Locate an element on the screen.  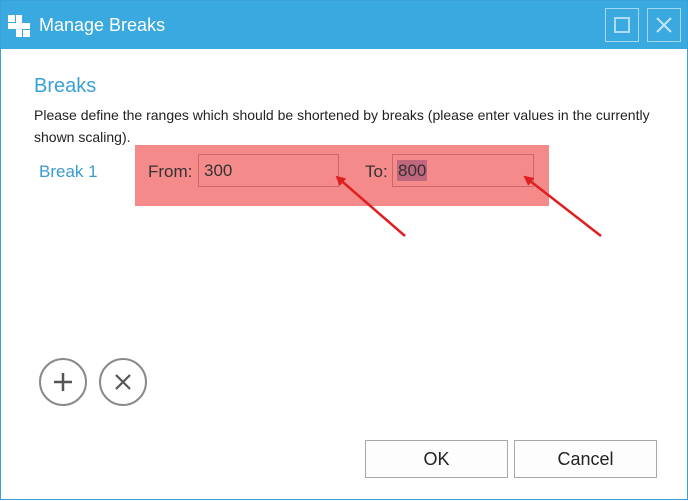
x-icon is located at coordinates (123, 382).